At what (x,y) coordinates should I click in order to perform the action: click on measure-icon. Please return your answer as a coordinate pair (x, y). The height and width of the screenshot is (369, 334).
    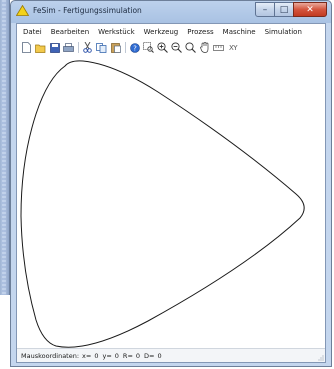
    Looking at the image, I should click on (218, 47).